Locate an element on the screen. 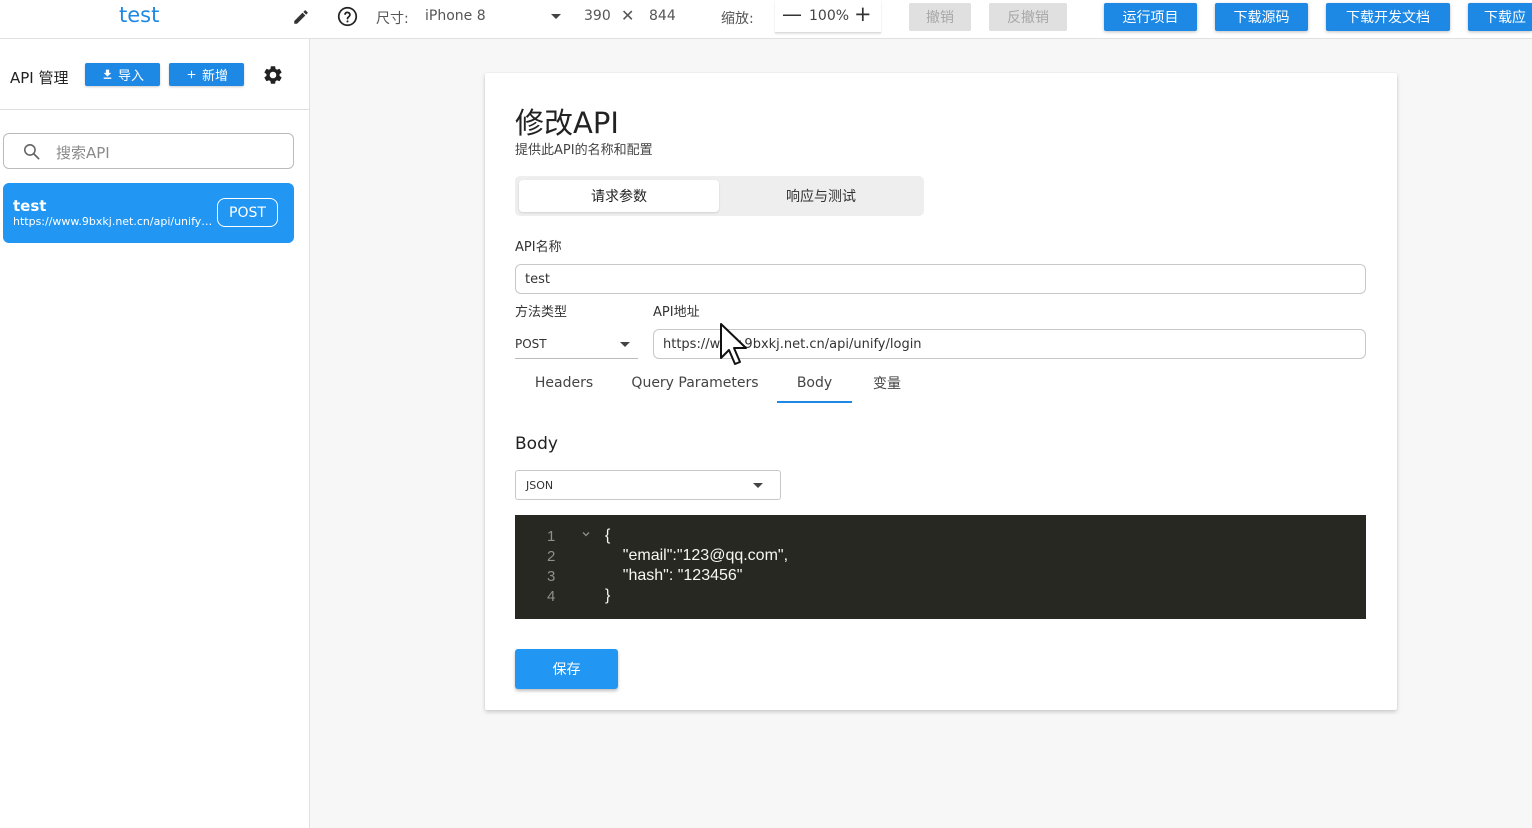 The image size is (1532, 828). save-button: 保存 is located at coordinates (566, 669).